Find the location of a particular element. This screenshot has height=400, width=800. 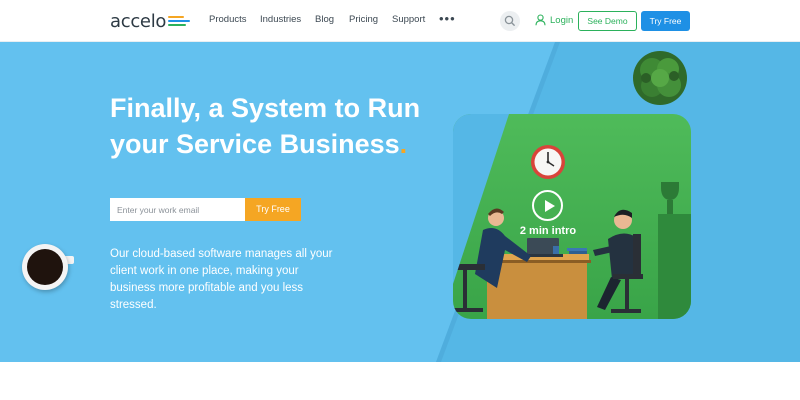

nav-link-support: Support is located at coordinates (408, 19).